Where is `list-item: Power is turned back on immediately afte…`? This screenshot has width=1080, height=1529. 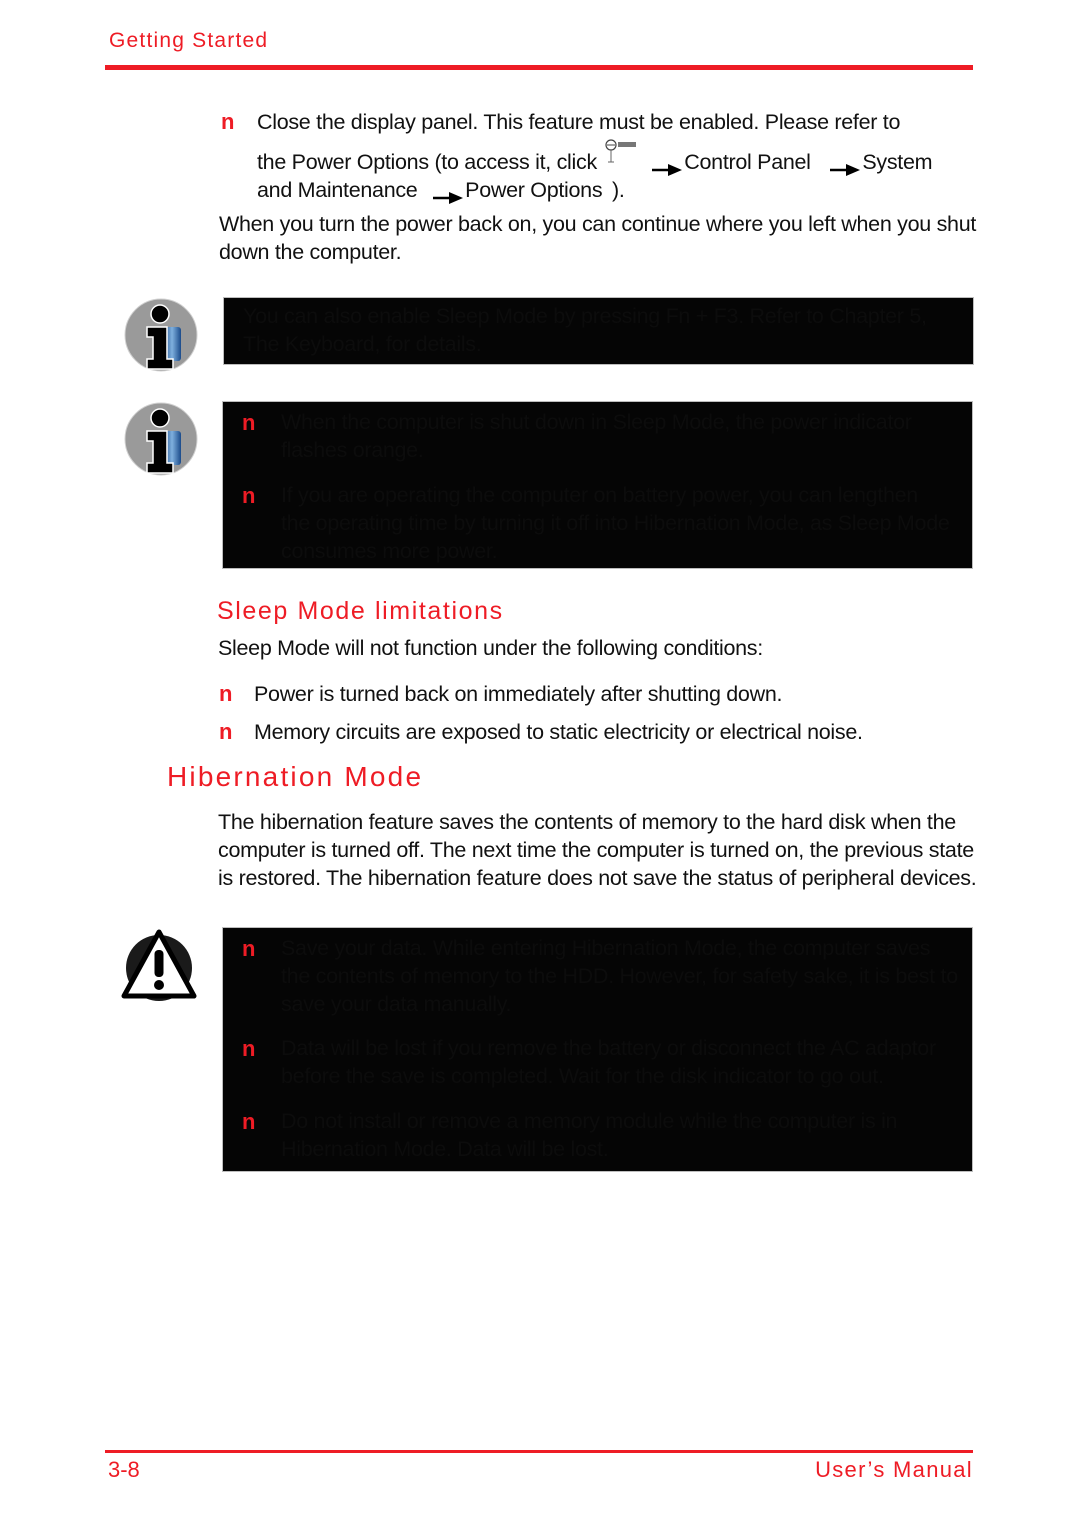 list-item: Power is turned back on immediately afte… is located at coordinates (518, 694).